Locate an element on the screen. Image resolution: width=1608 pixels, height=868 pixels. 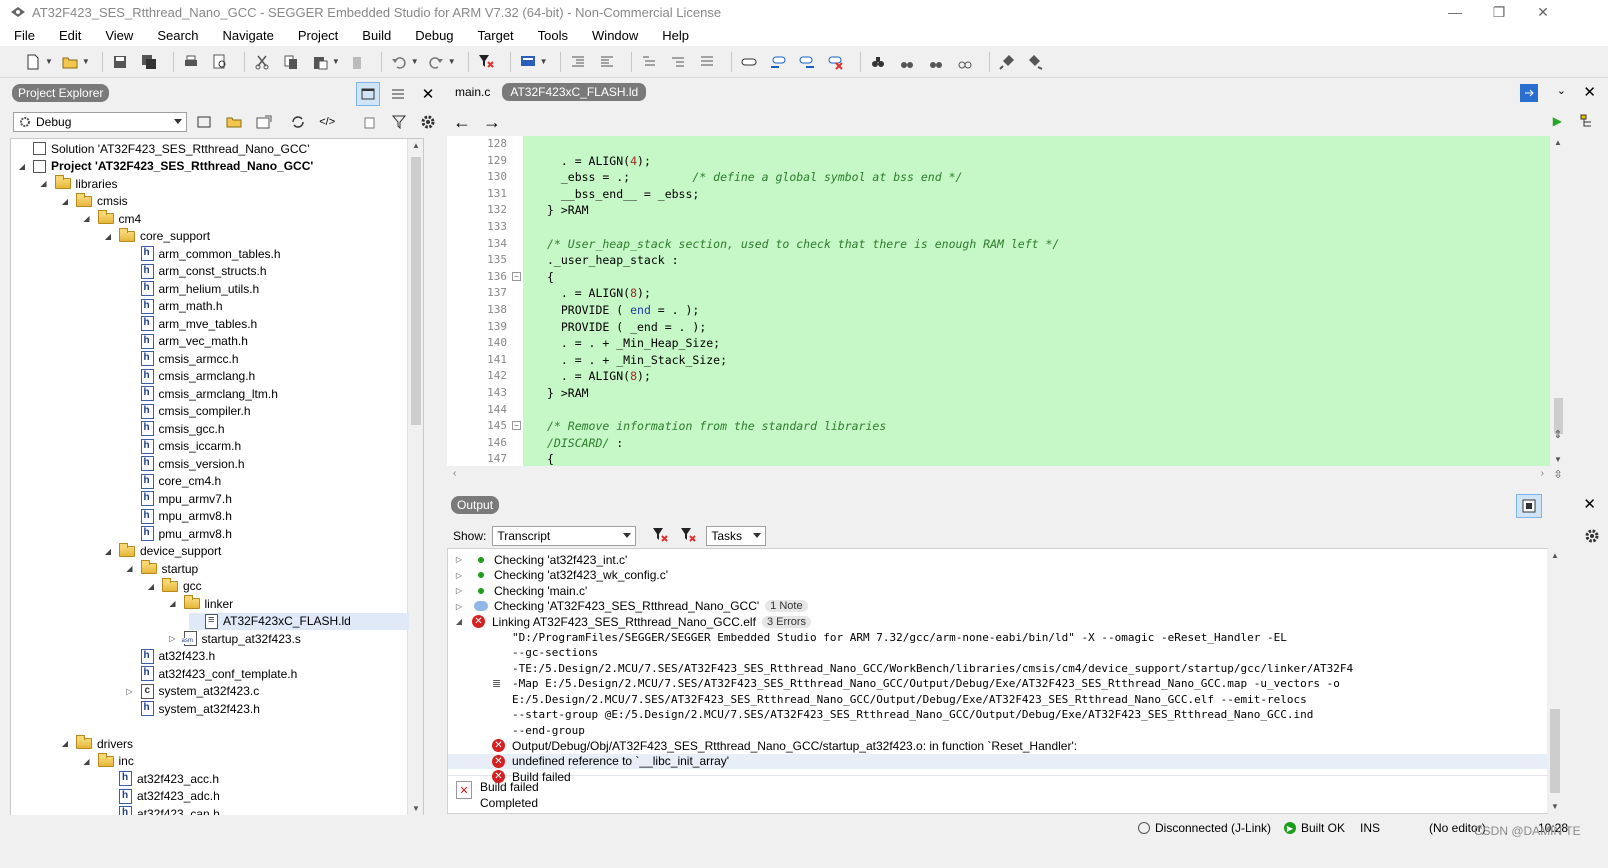
tree-node: mpu_armv8.h is located at coordinates (178, 516).